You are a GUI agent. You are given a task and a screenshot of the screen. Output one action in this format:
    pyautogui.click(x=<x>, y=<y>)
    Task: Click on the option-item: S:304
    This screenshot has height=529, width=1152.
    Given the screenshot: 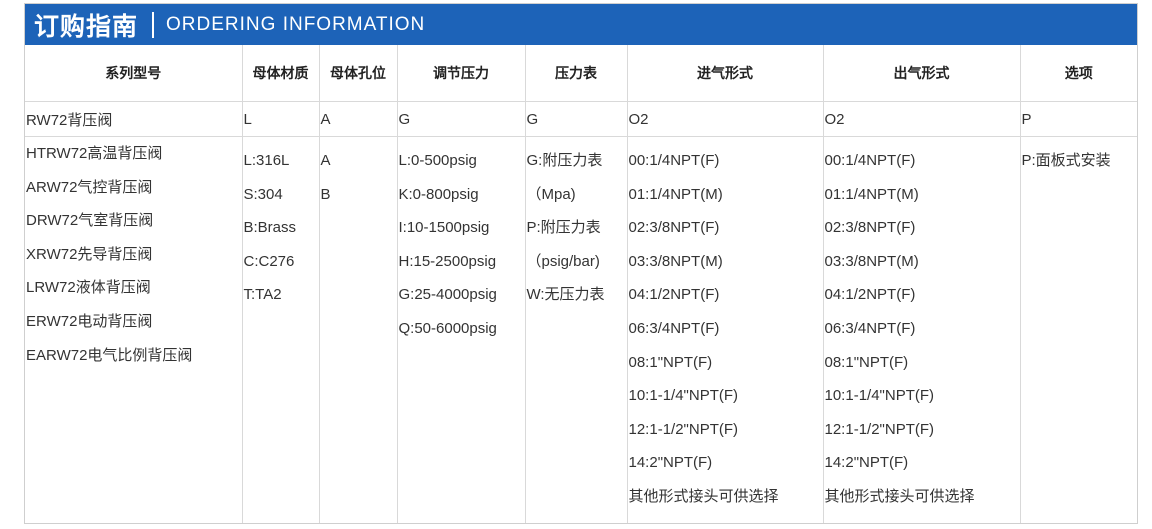 What is the action you would take?
    pyautogui.click(x=263, y=194)
    